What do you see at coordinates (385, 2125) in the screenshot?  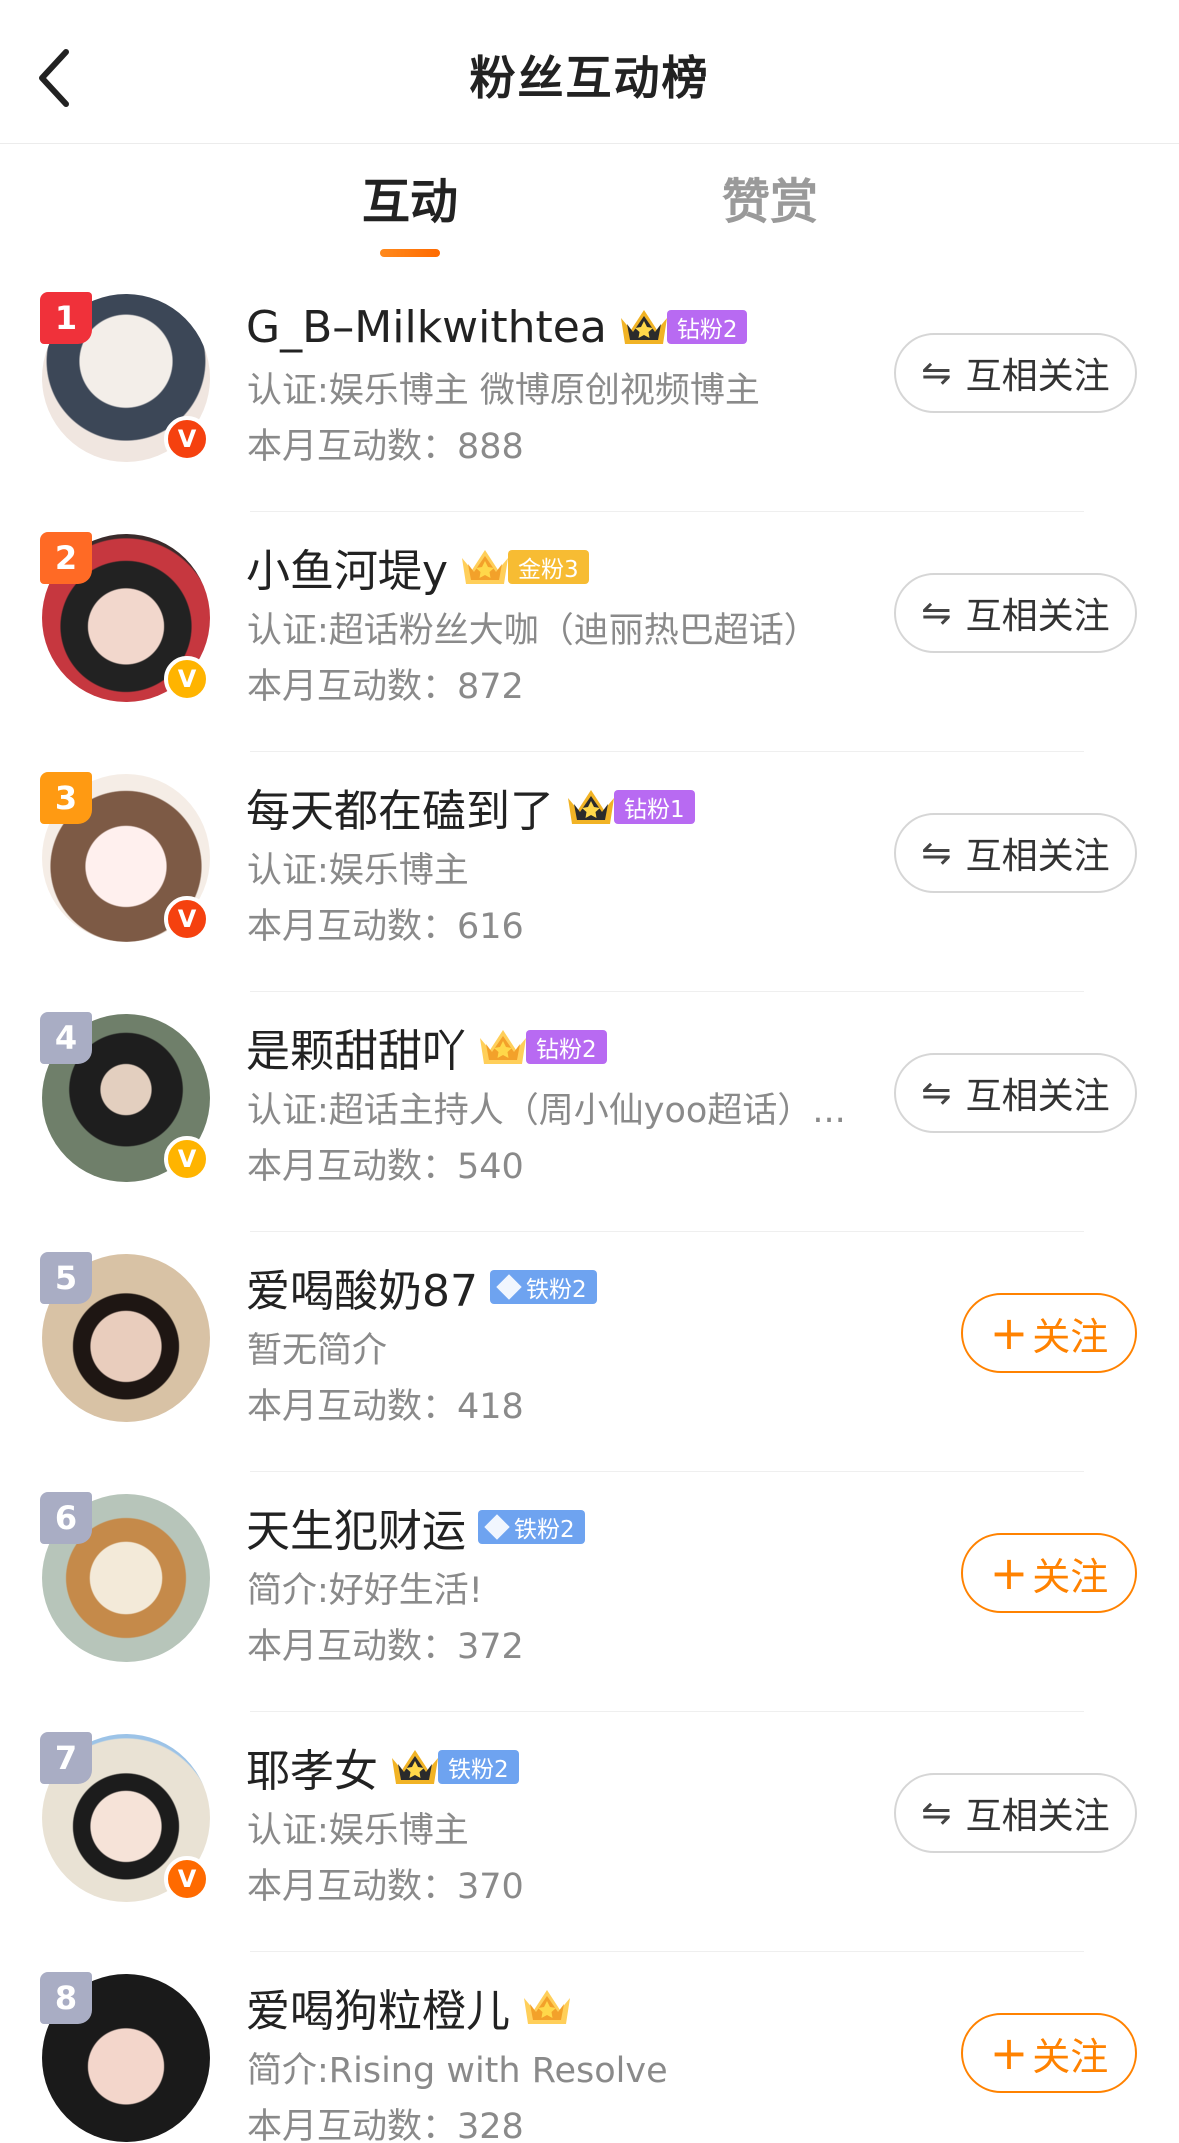 I see `monthly-interaction-count: 本月互动数：328` at bounding box center [385, 2125].